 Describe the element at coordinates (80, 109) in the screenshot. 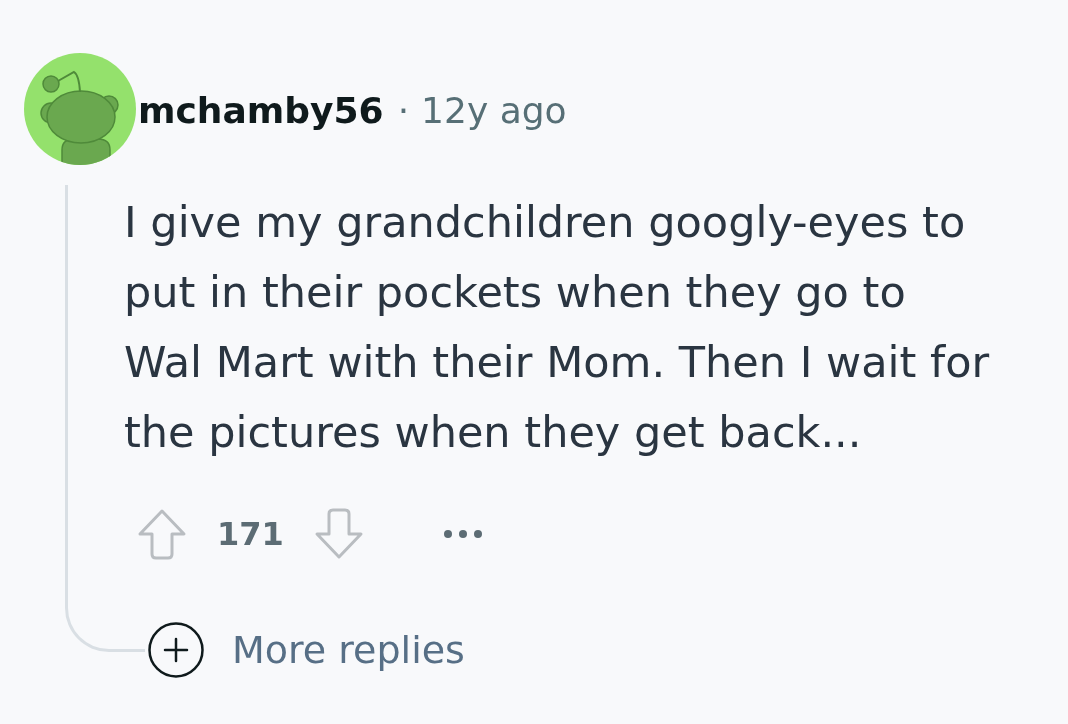

I see `avatar-icon` at that location.